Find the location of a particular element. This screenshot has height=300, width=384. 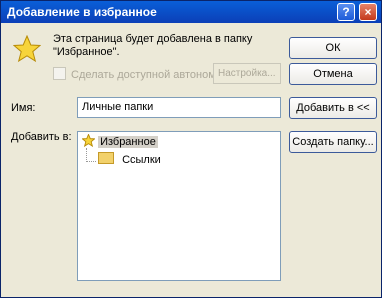

tree-node-label: Избранное is located at coordinates (128, 142).